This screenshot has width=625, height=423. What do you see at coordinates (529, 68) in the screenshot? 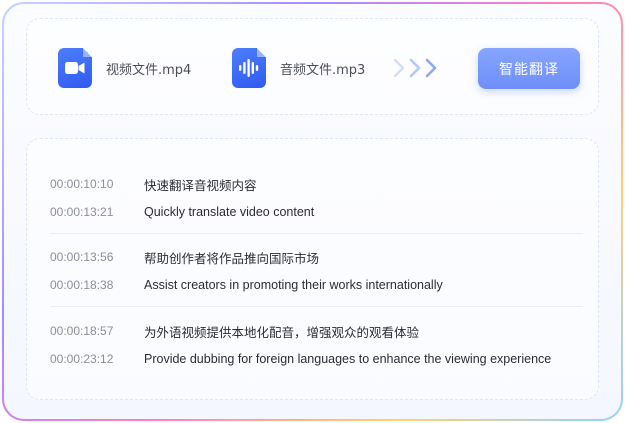
I see `smart-translate-button: 智能翻译` at bounding box center [529, 68].